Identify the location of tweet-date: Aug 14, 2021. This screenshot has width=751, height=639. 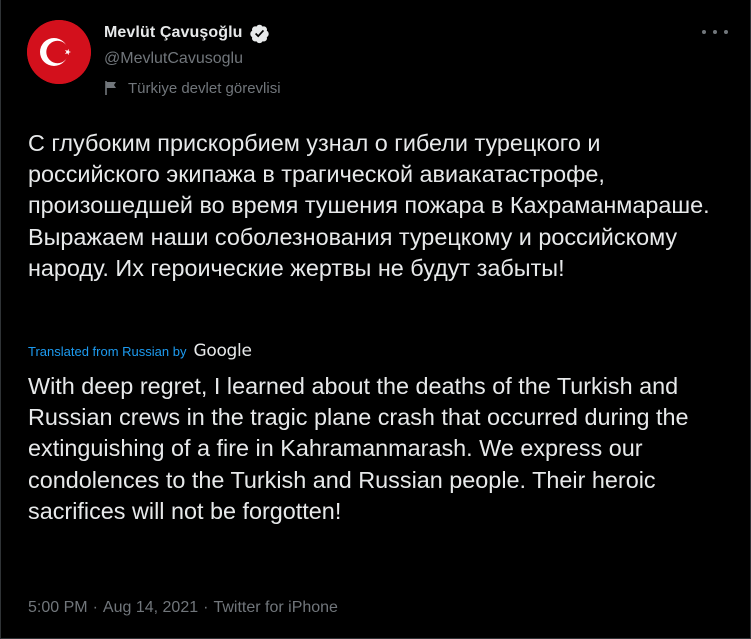
(150, 608).